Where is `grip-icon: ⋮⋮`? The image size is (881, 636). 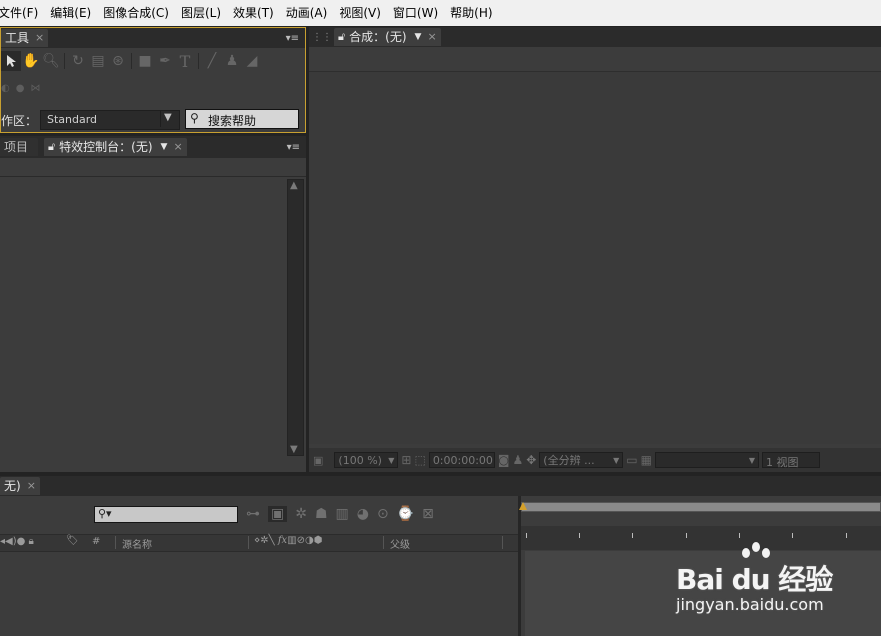 grip-icon: ⋮⋮ is located at coordinates (322, 37).